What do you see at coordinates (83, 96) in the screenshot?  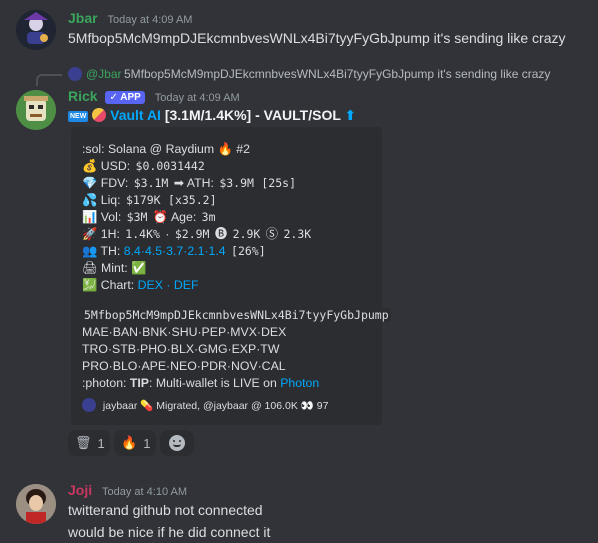 I see `author-name: Rick` at bounding box center [83, 96].